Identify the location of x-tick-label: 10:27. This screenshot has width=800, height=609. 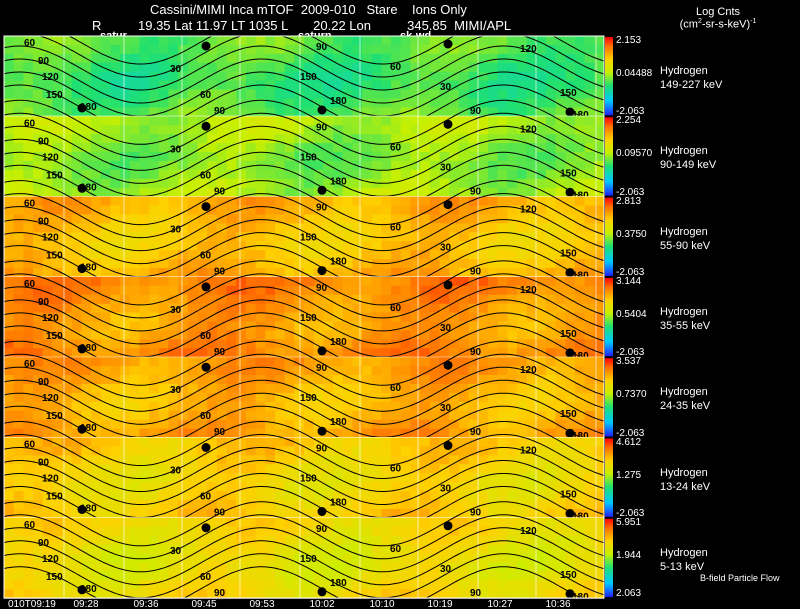
(499, 604).